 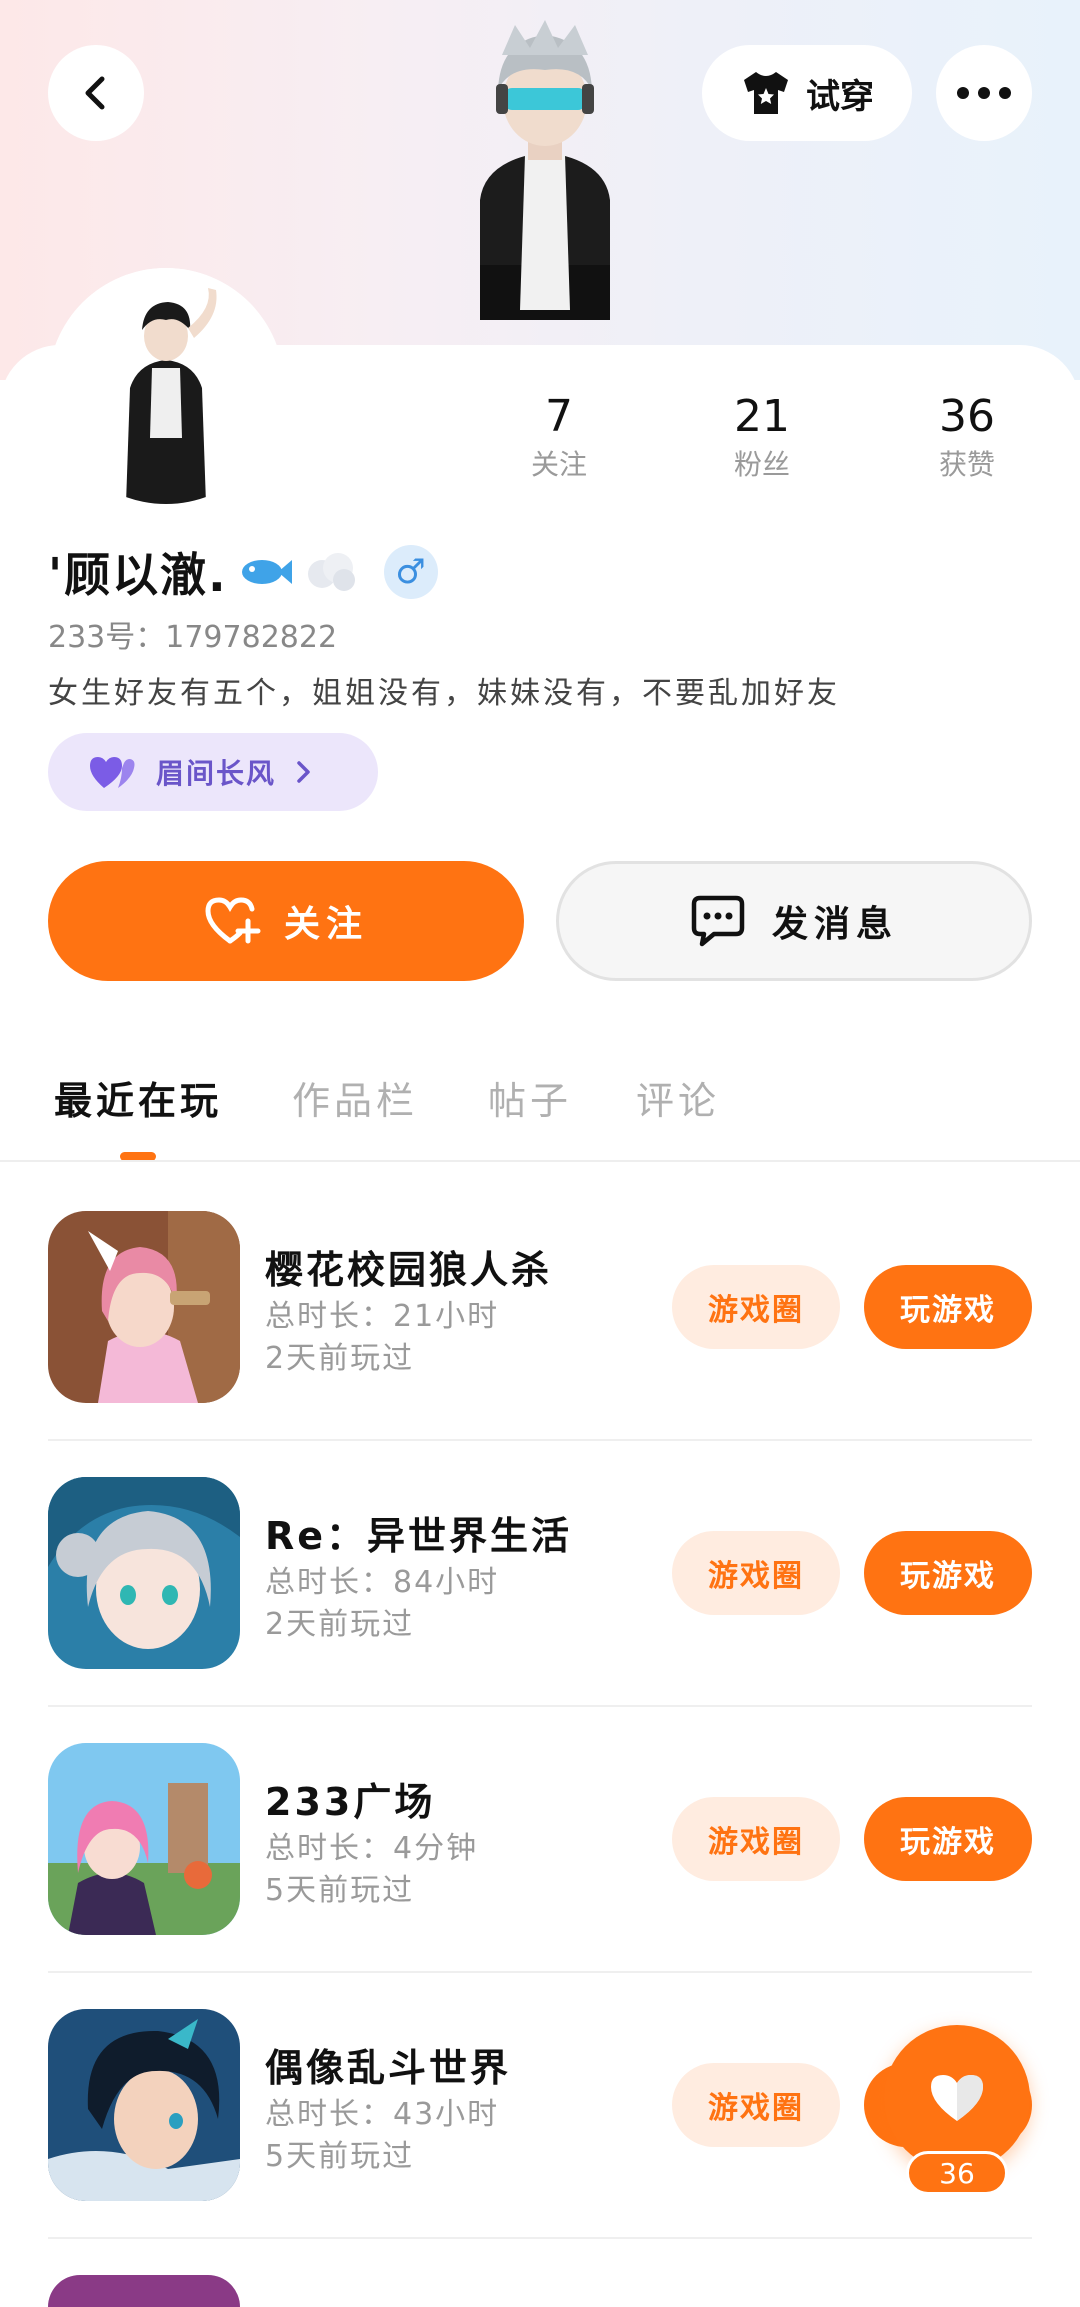 I want to click on stat-following-label: 关注, so click(x=558, y=464).